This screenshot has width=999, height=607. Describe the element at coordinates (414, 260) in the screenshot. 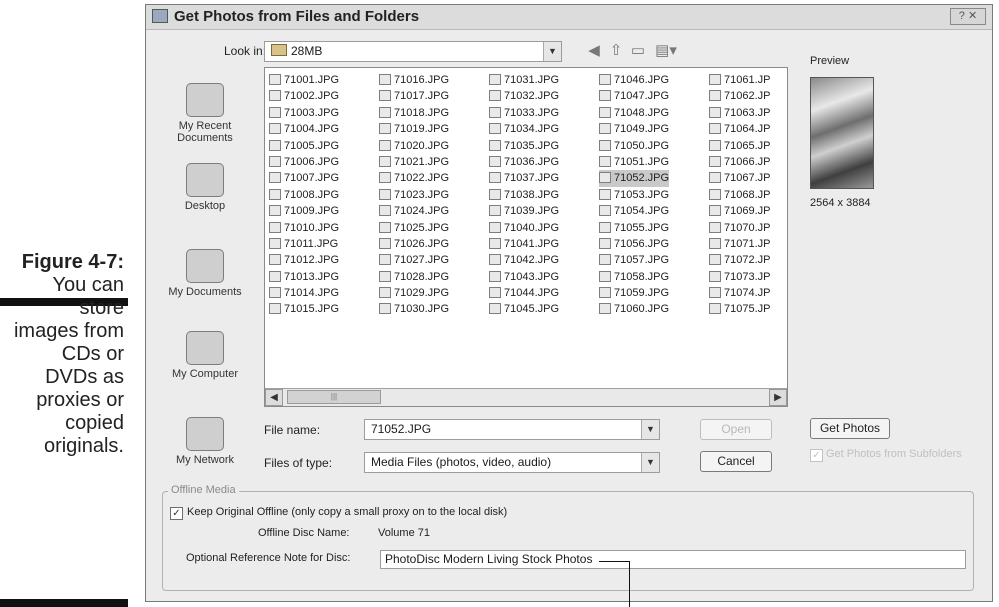

I see `file-item: 71027.JPG` at that location.